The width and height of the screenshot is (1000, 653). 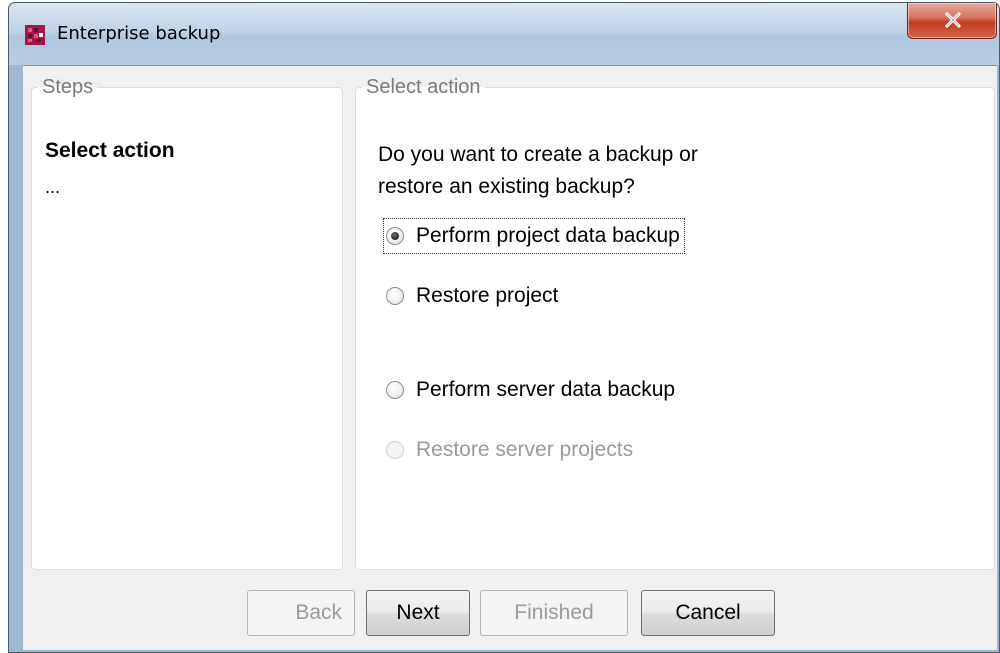 I want to click on close-icon, so click(x=953, y=20).